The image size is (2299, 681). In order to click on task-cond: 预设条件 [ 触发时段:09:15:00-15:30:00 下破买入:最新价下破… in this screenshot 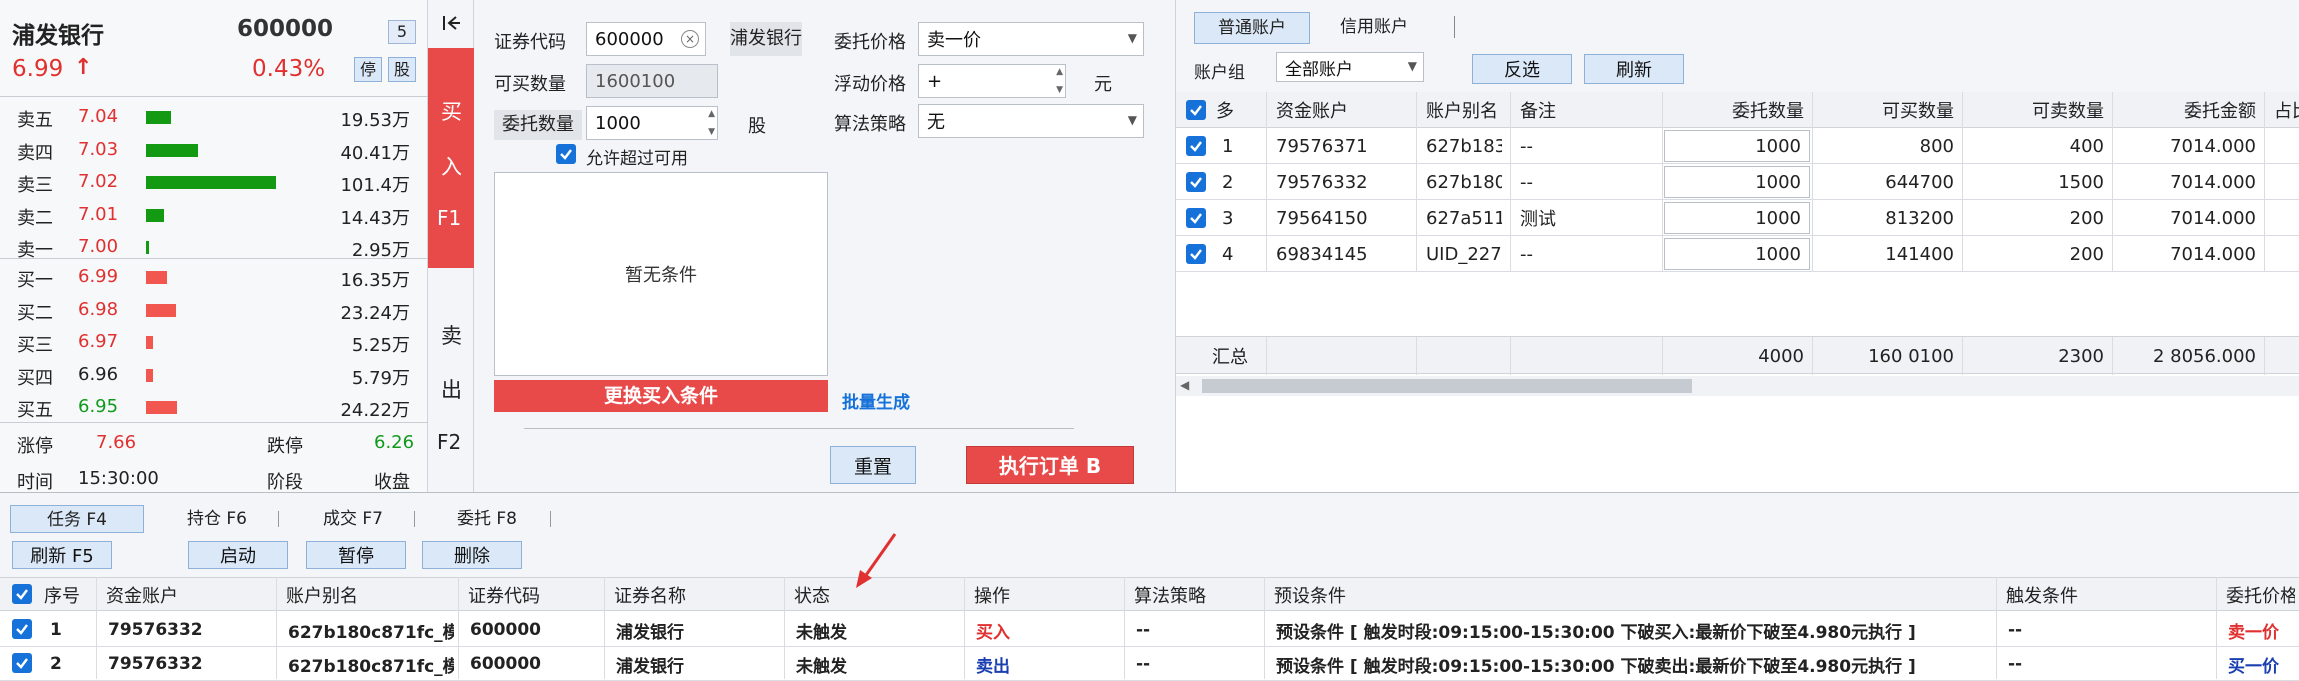, I will do `click(1596, 632)`.